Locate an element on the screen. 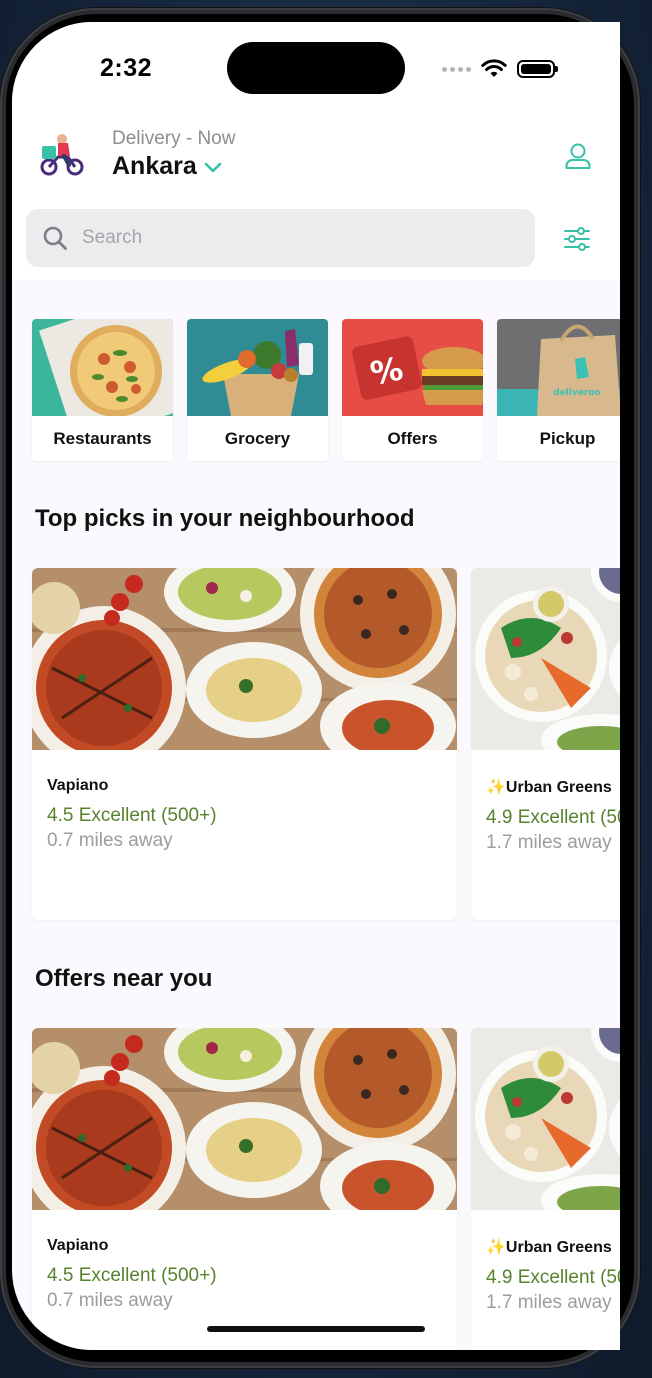  search-input is located at coordinates (282, 238).